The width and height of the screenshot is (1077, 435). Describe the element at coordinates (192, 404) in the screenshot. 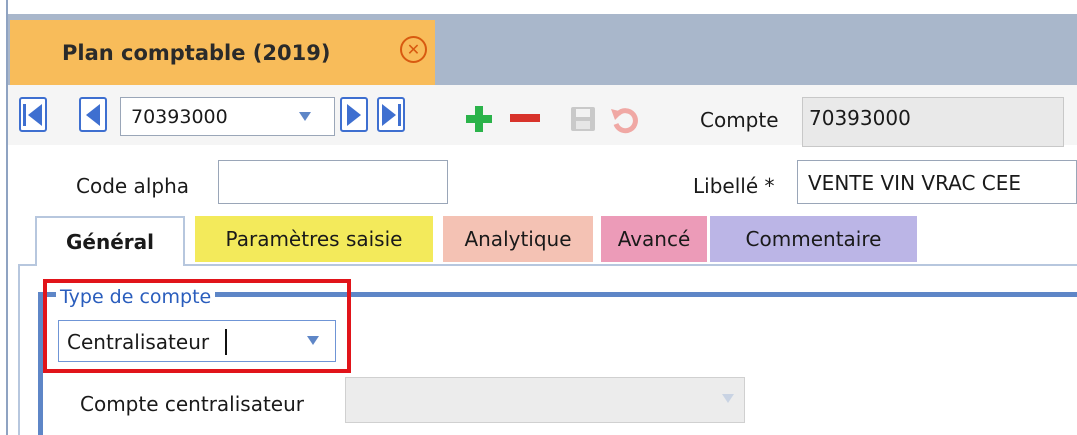

I see `compte-centralisateur-label: Compte centralisateur` at that location.